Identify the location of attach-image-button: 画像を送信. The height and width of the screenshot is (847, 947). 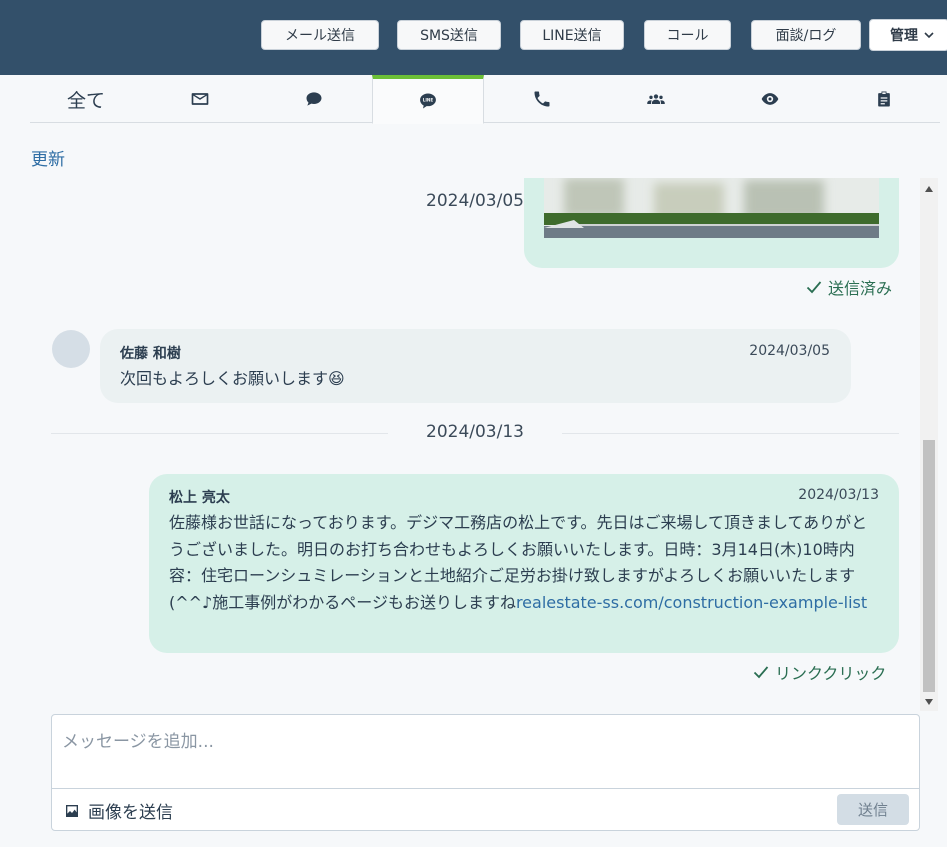
(118, 810).